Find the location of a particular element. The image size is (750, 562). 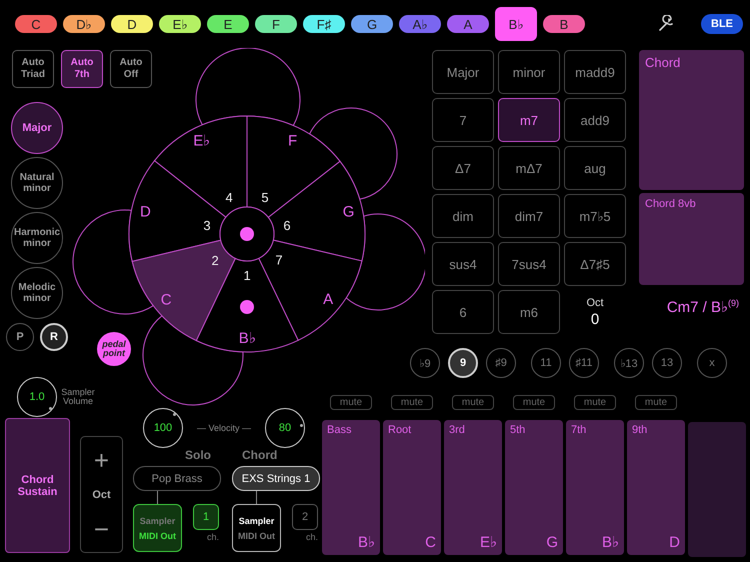

key-button: F♯ is located at coordinates (324, 24).